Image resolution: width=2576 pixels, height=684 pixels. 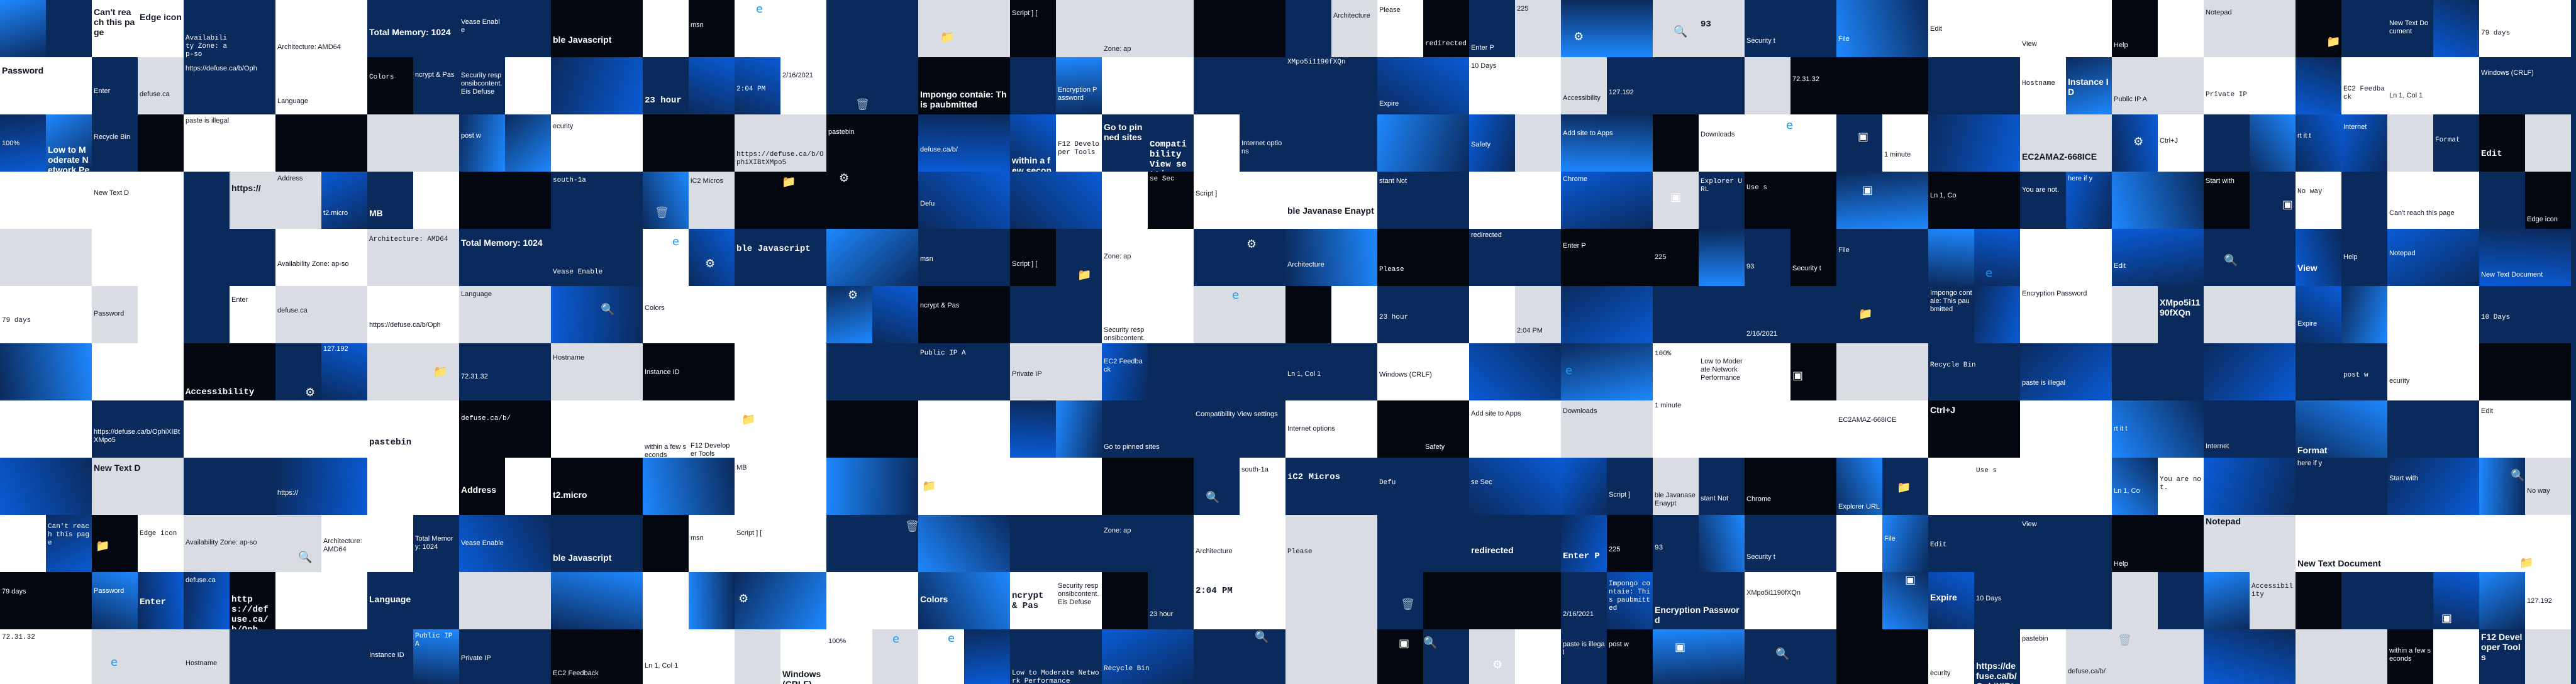 What do you see at coordinates (115, 28) in the screenshot?
I see `screenshot-fragment-tile: Can't reach this page` at bounding box center [115, 28].